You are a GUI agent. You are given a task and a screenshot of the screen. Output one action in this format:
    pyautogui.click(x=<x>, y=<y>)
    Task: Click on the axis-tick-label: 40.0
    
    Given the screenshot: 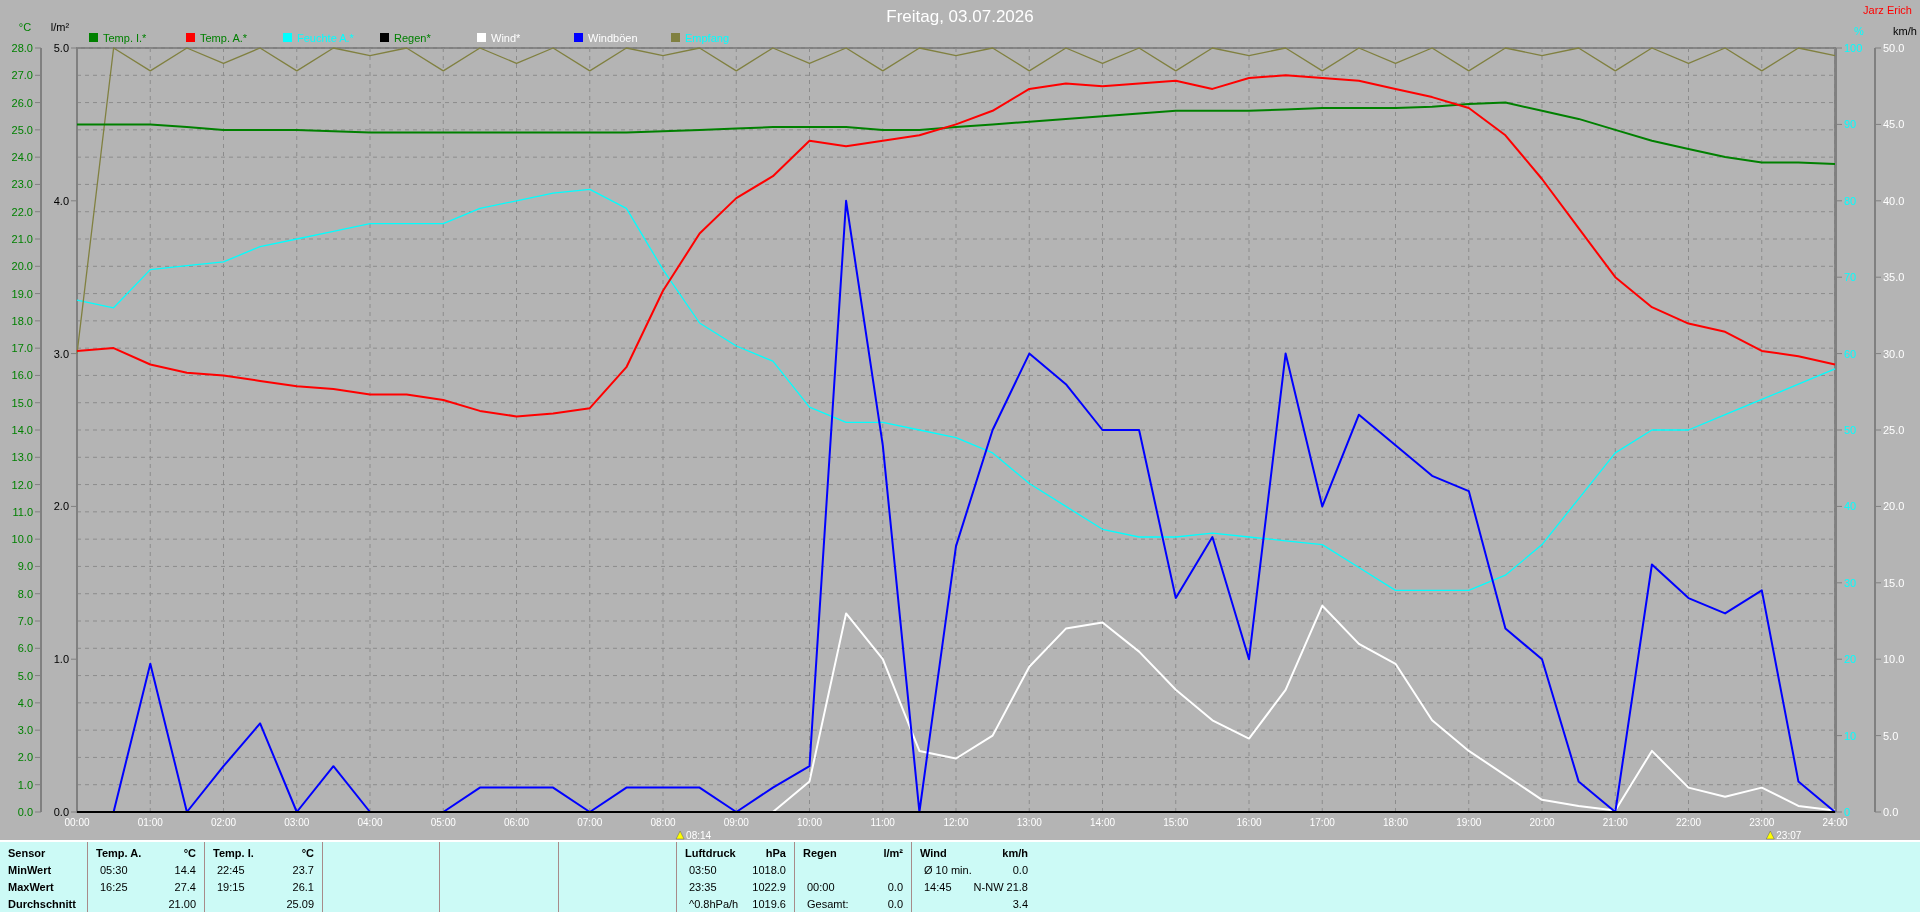 What is the action you would take?
    pyautogui.click(x=1894, y=200)
    